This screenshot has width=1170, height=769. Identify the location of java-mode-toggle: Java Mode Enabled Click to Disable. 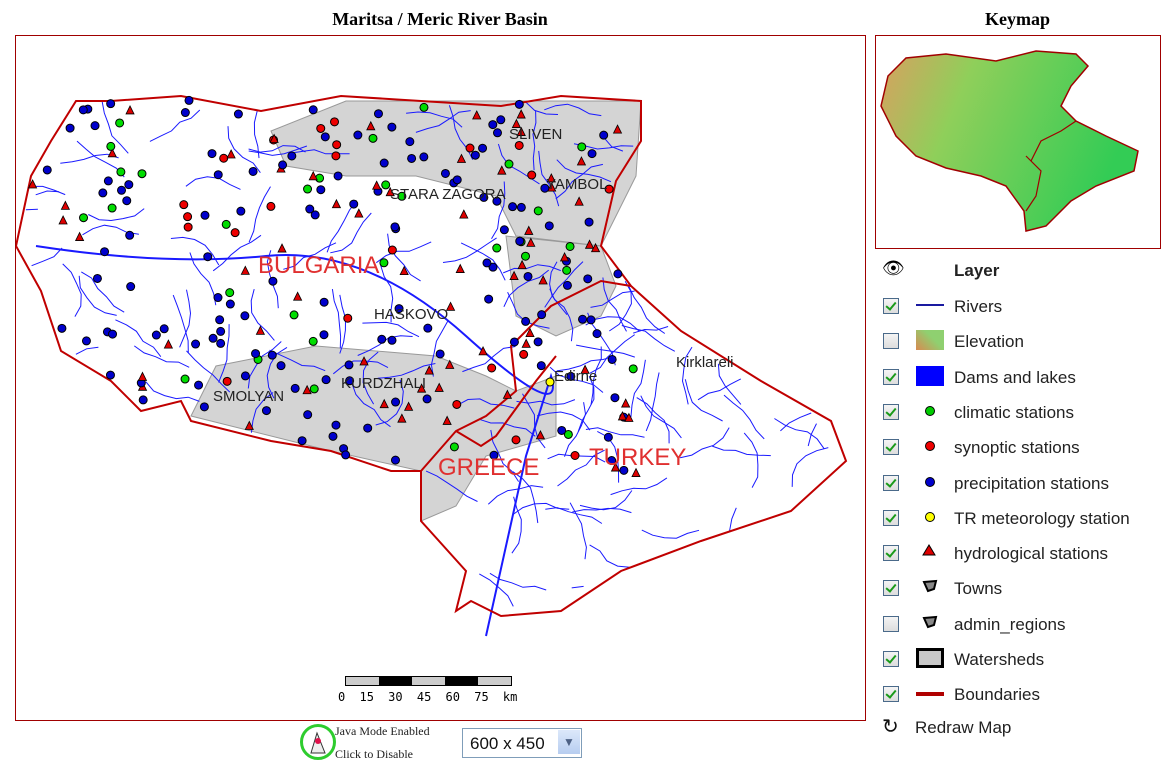
(375, 744).